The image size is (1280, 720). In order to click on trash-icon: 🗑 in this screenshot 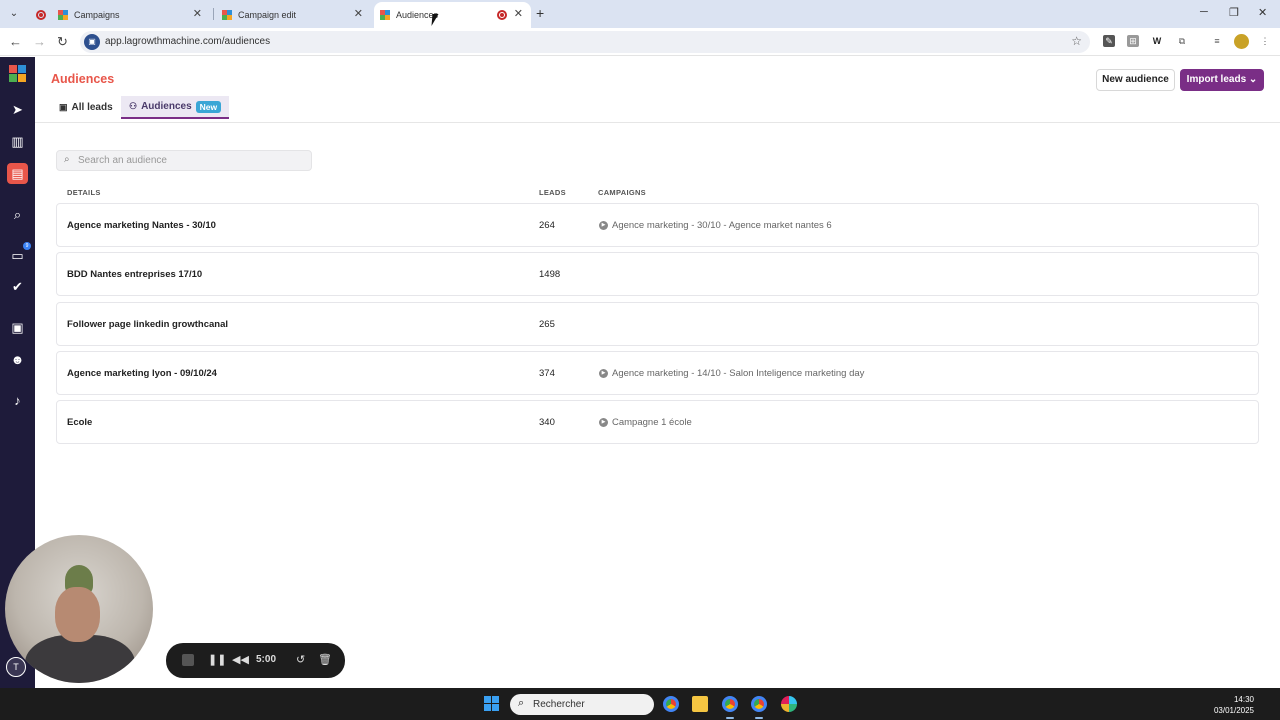, I will do `click(325, 659)`.